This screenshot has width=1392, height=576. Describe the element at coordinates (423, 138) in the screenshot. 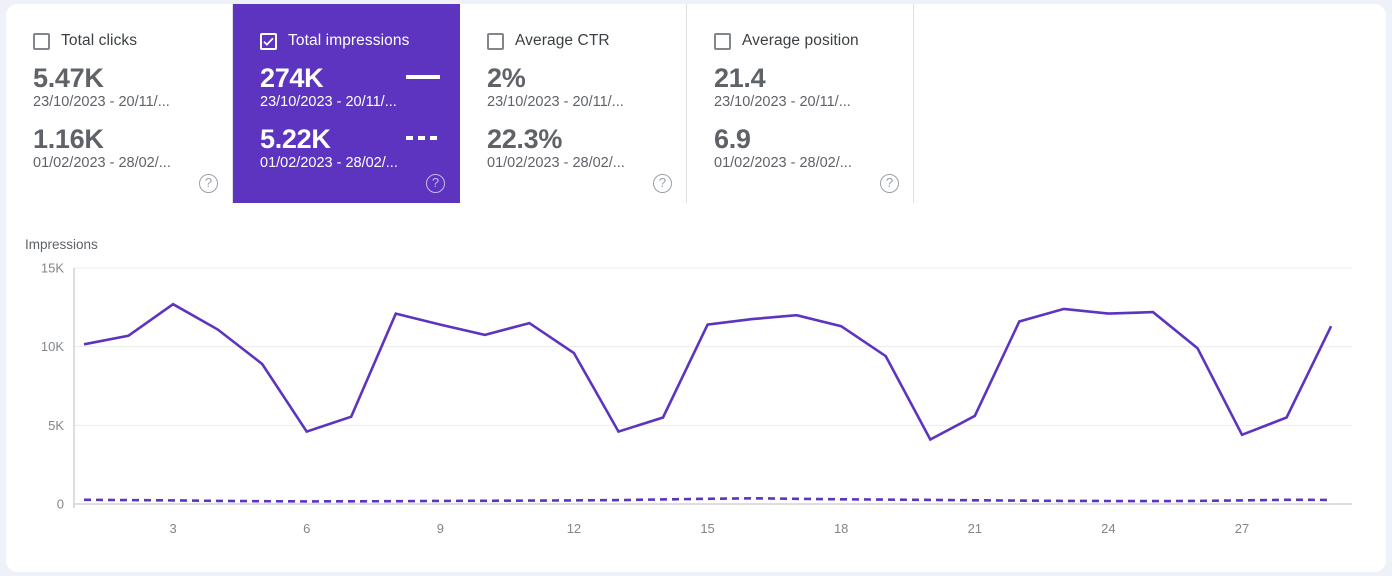

I see `legend-dashed-line-icon` at that location.